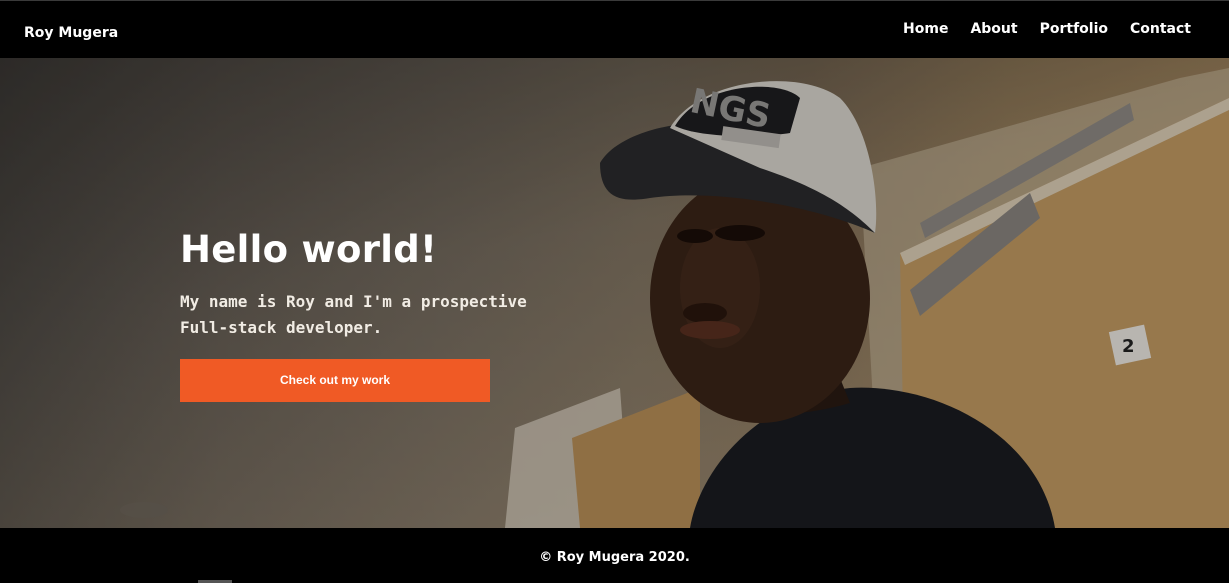 This screenshot has height=583, width=1229. I want to click on nav-link-portfolio: Portfolio, so click(1074, 29).